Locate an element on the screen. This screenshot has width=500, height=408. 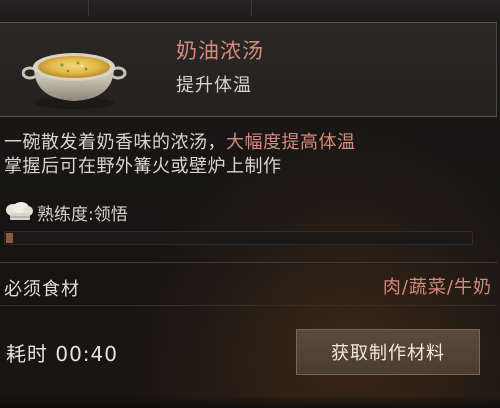
bottom-shadow is located at coordinates (250, 402).